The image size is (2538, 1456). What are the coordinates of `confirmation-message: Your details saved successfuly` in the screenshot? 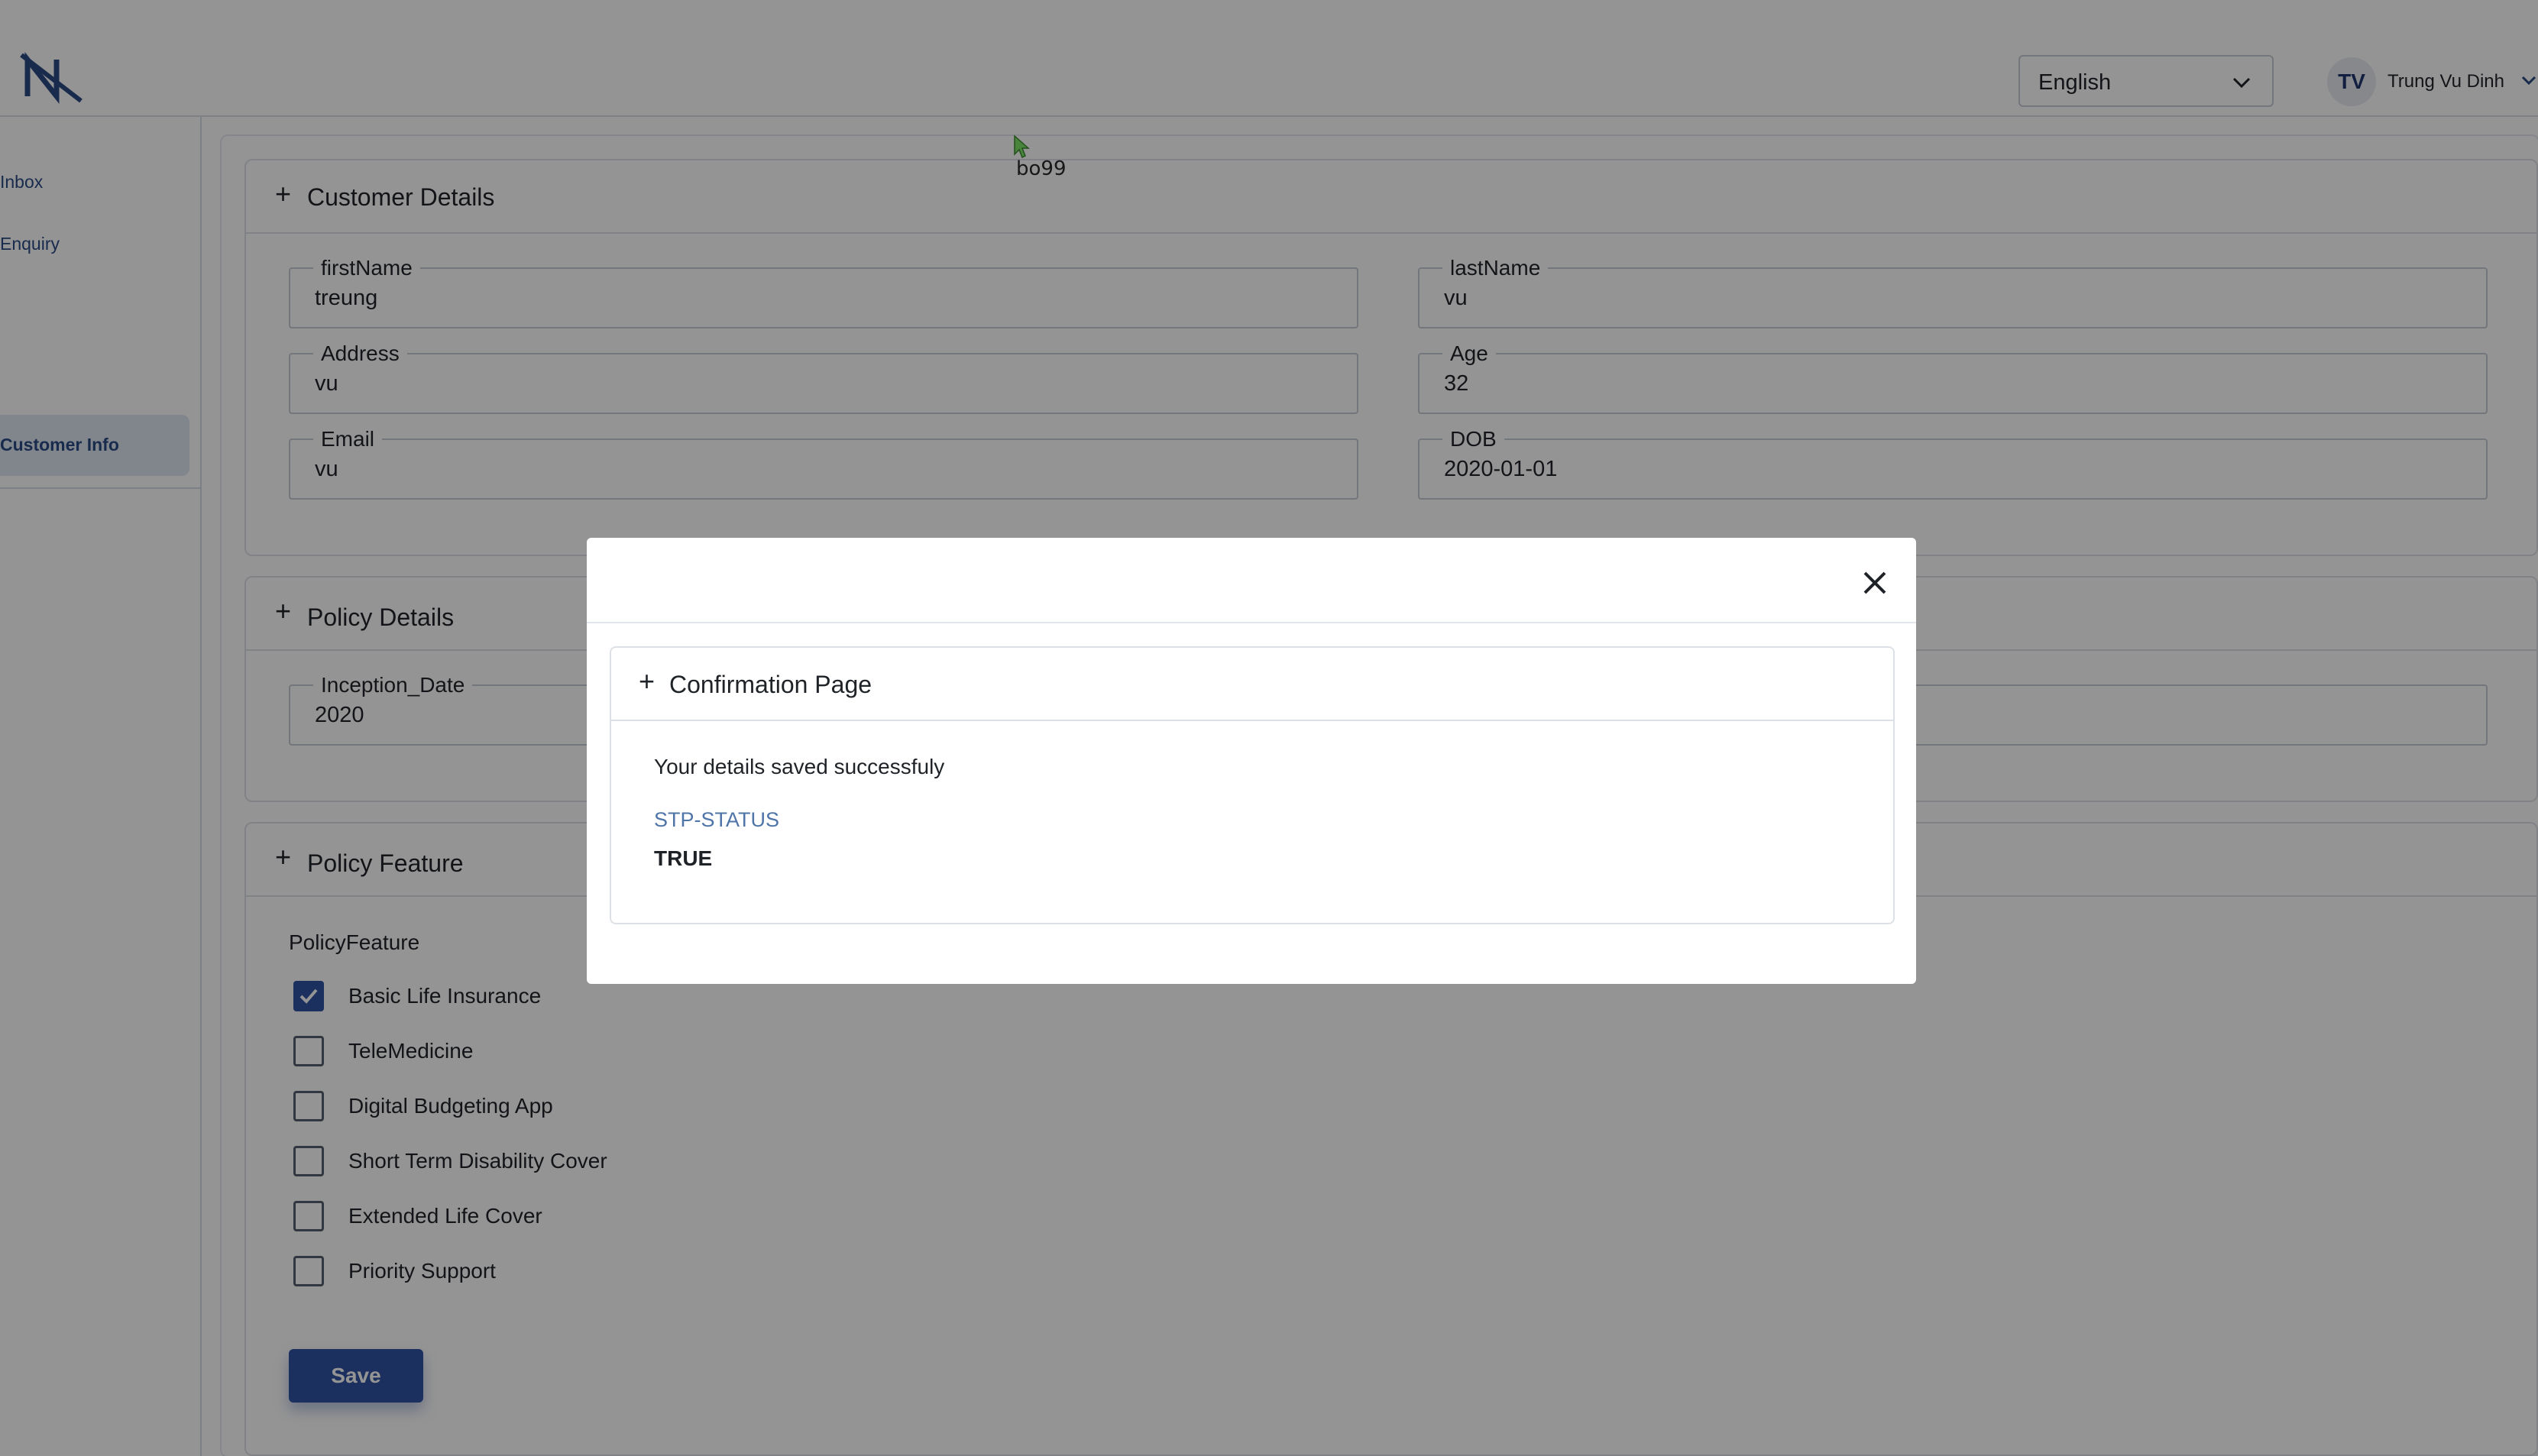 It's located at (799, 766).